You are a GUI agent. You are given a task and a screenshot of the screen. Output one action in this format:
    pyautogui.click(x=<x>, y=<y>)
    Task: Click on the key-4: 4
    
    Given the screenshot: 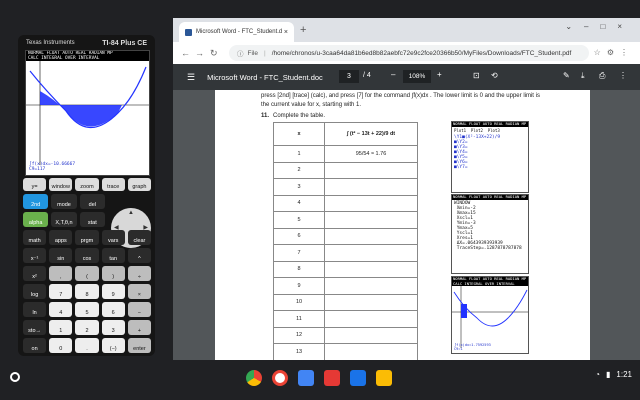 What is the action you would take?
    pyautogui.click(x=61, y=309)
    